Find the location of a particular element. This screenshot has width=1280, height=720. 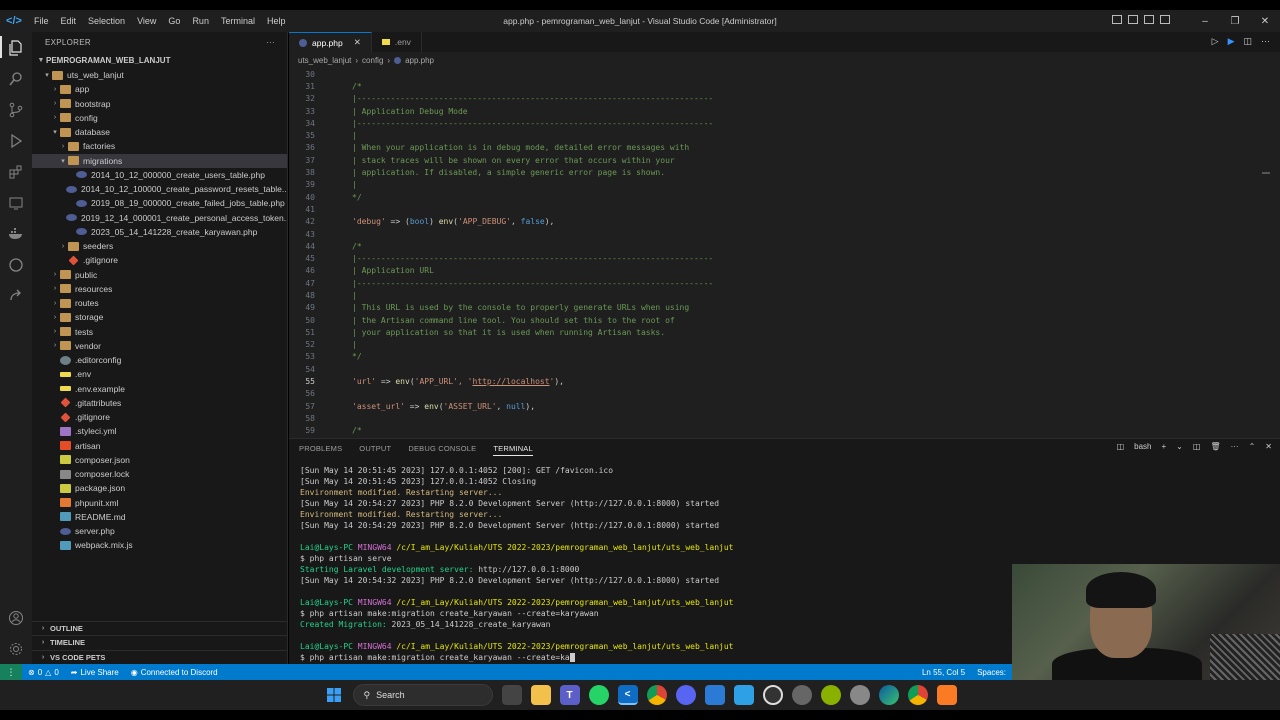

panel-tab-terminal: TERMINAL is located at coordinates (513, 450).